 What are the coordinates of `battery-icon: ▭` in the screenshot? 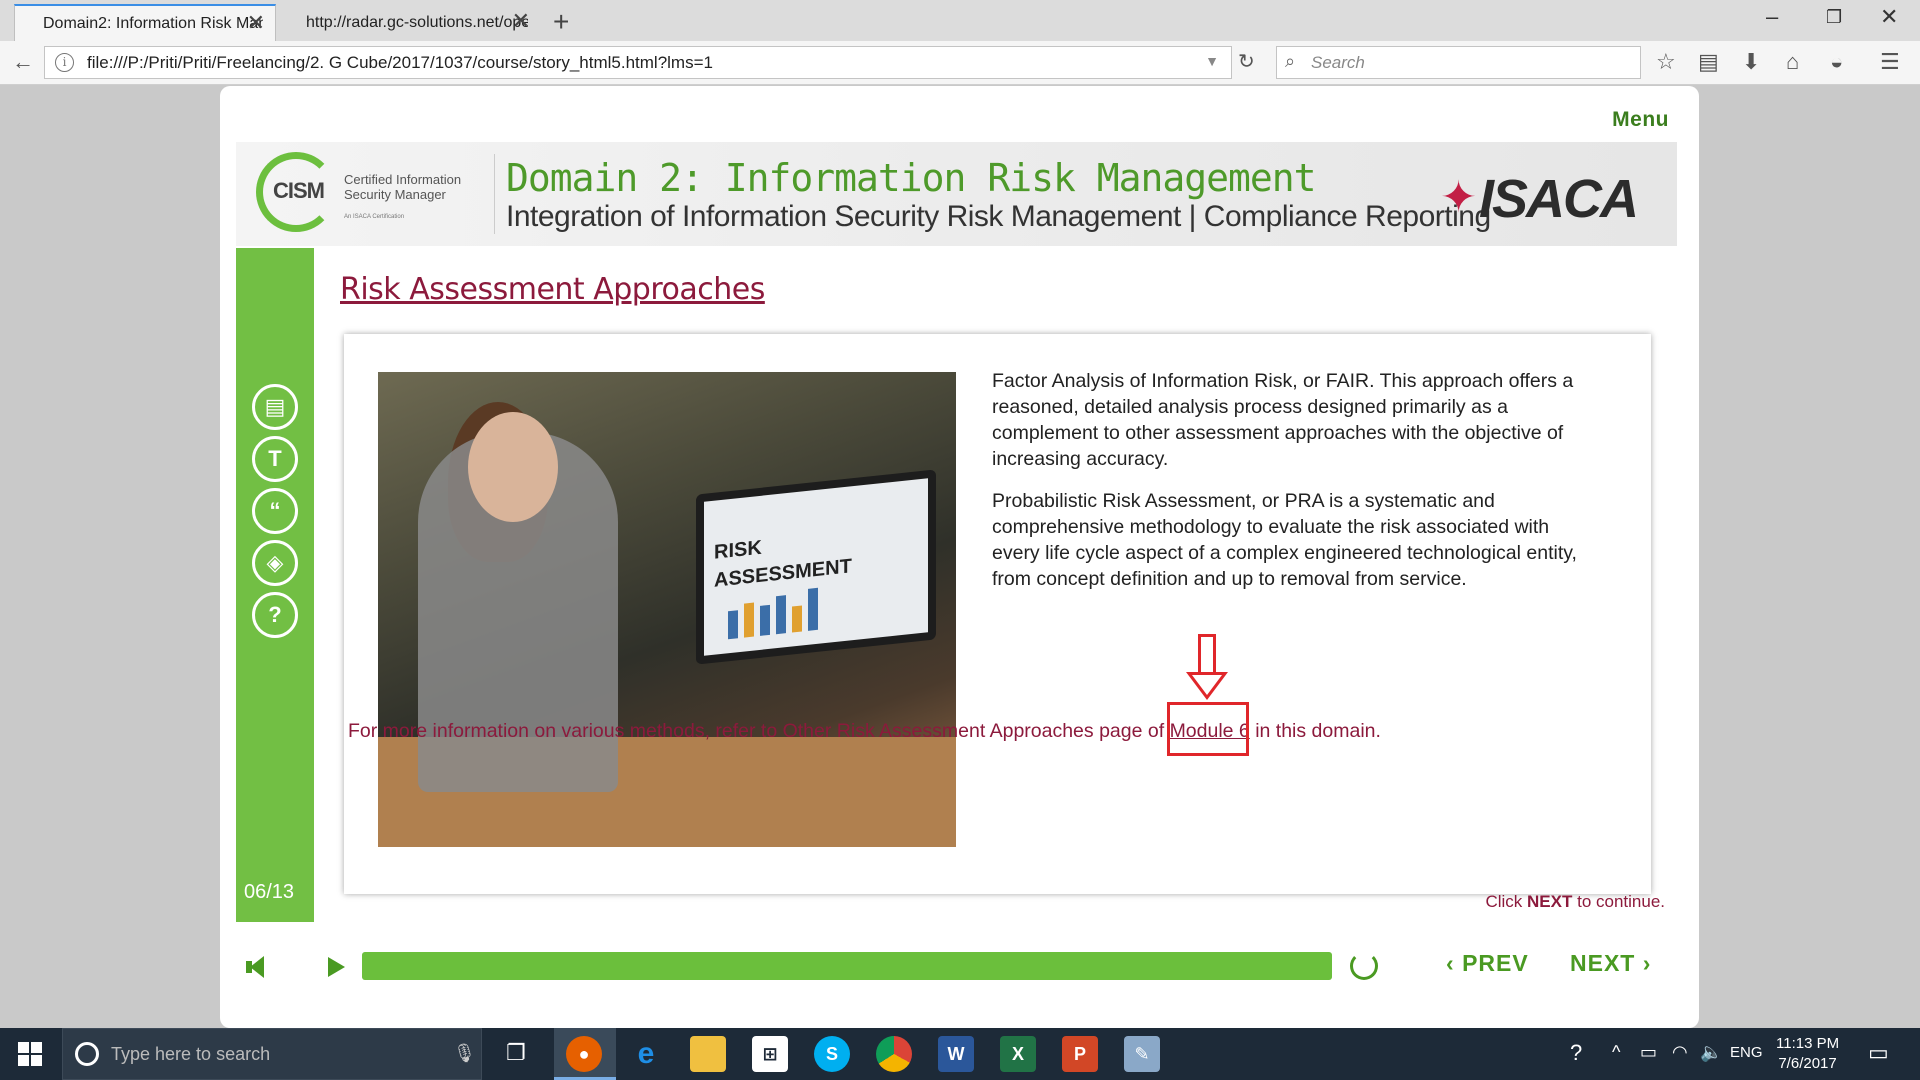 It's located at (1648, 1052).